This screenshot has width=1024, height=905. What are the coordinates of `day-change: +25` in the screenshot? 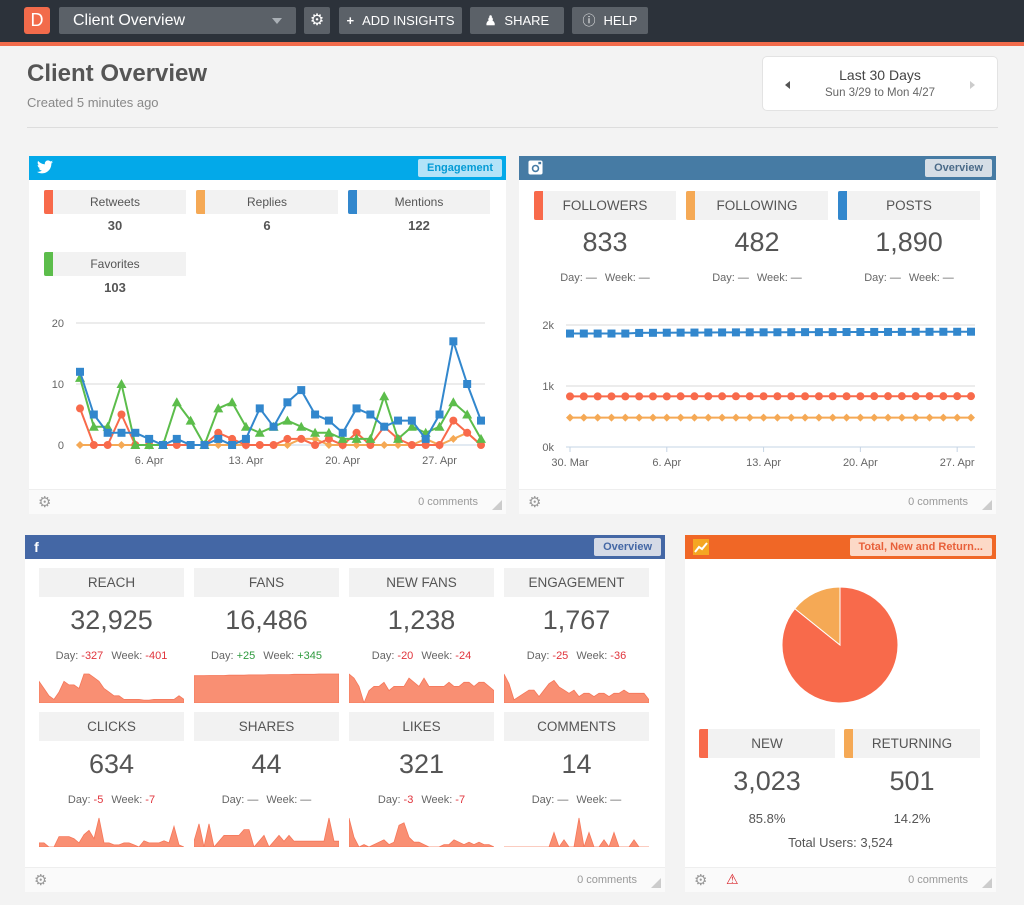 It's located at (246, 656).